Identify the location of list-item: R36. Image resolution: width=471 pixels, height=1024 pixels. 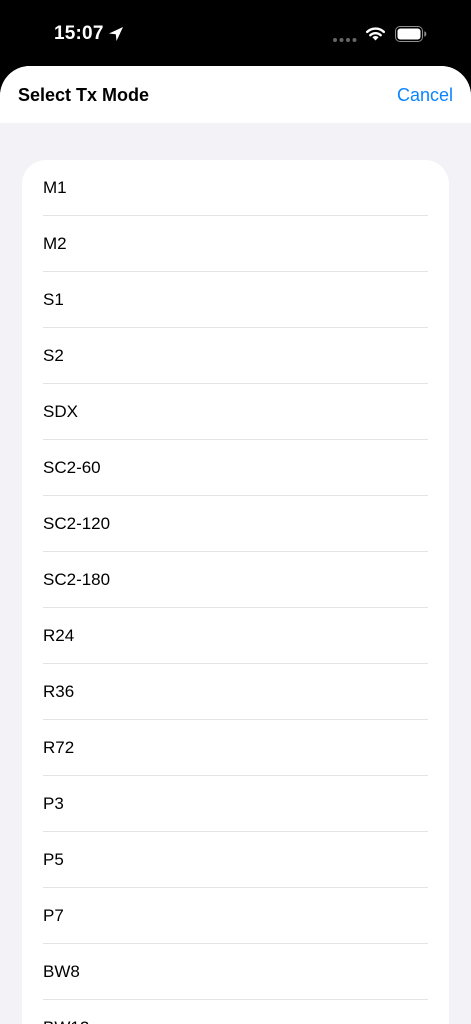
(235, 692).